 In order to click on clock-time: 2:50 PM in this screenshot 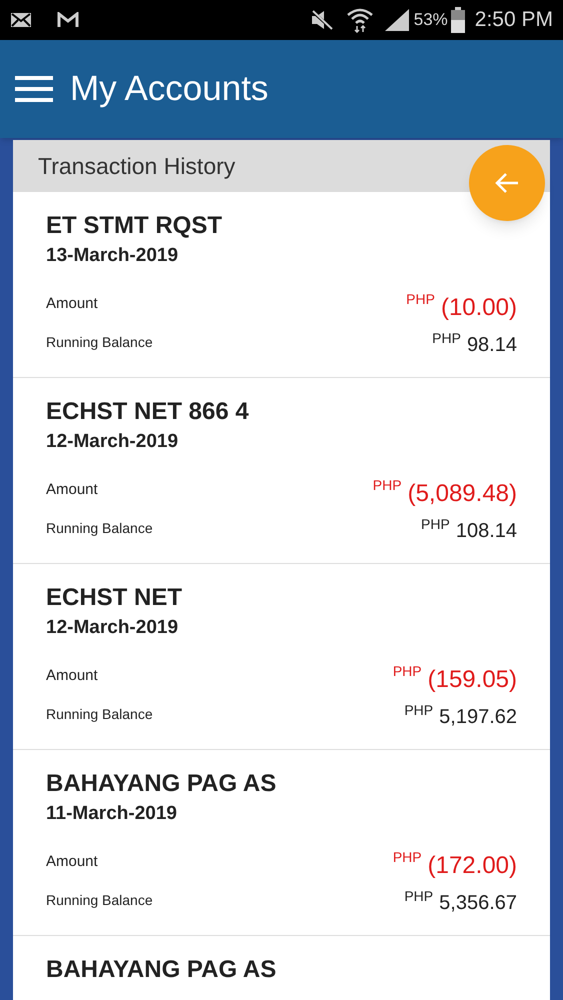, I will do `click(513, 20)`.